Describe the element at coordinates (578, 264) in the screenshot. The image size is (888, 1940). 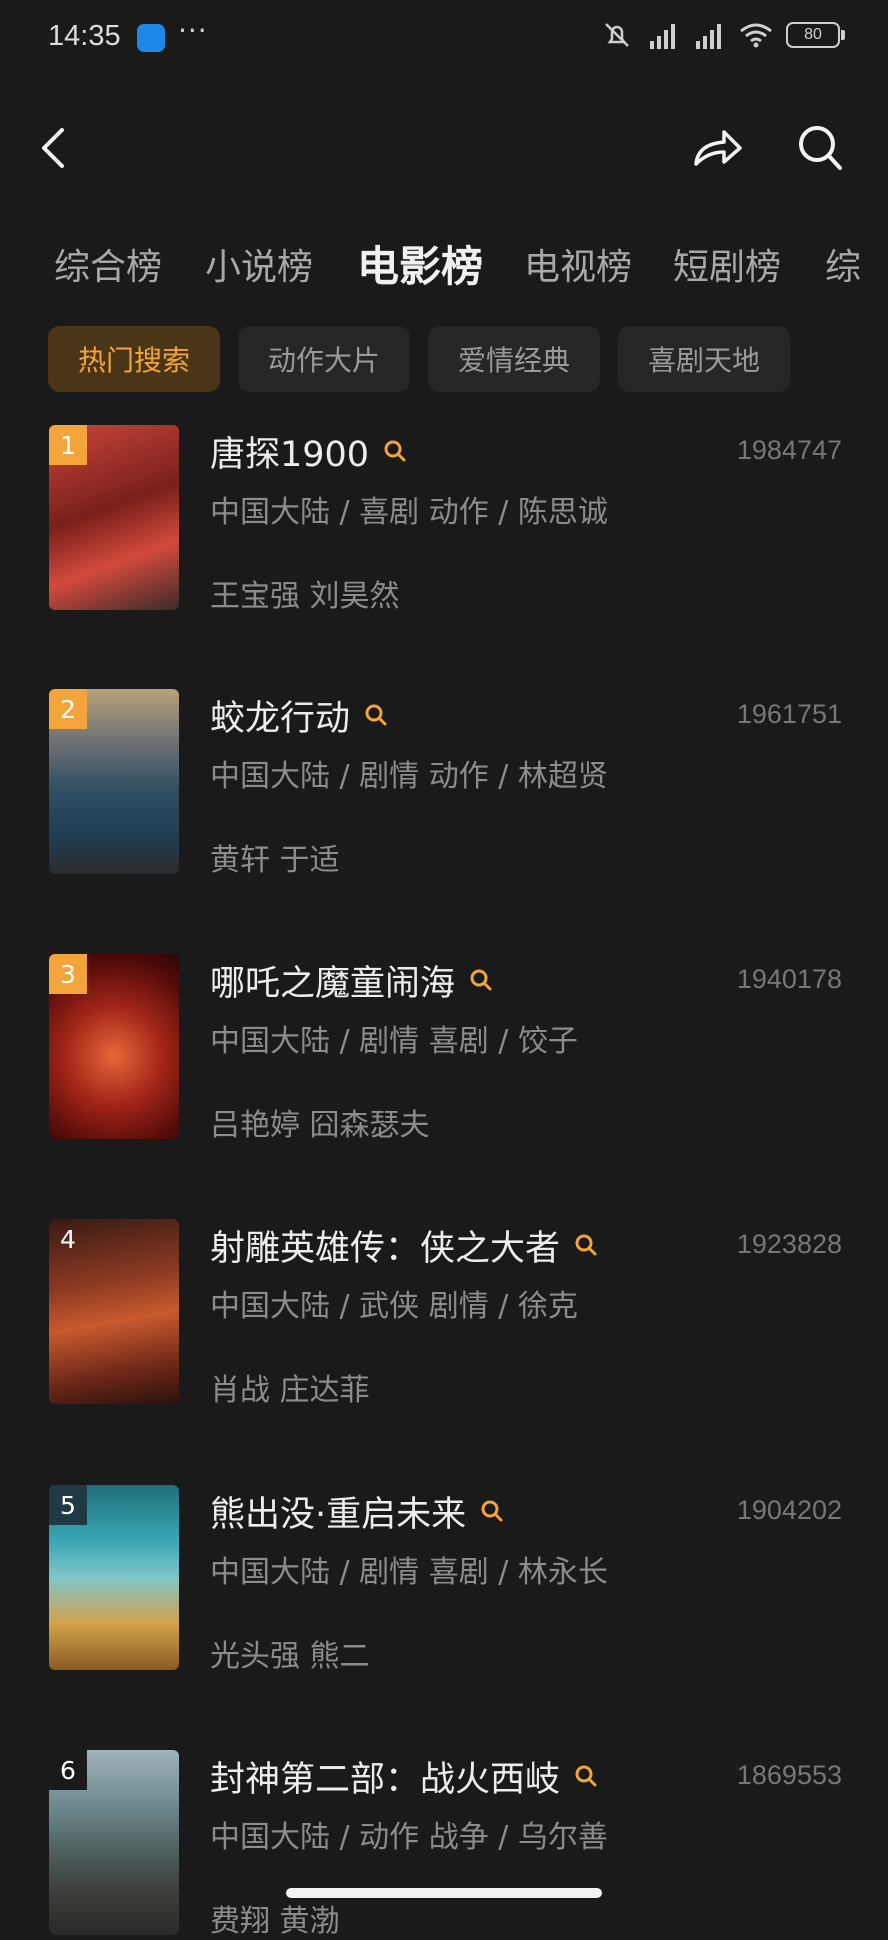
I see `tab-tv: 电视榜` at that location.